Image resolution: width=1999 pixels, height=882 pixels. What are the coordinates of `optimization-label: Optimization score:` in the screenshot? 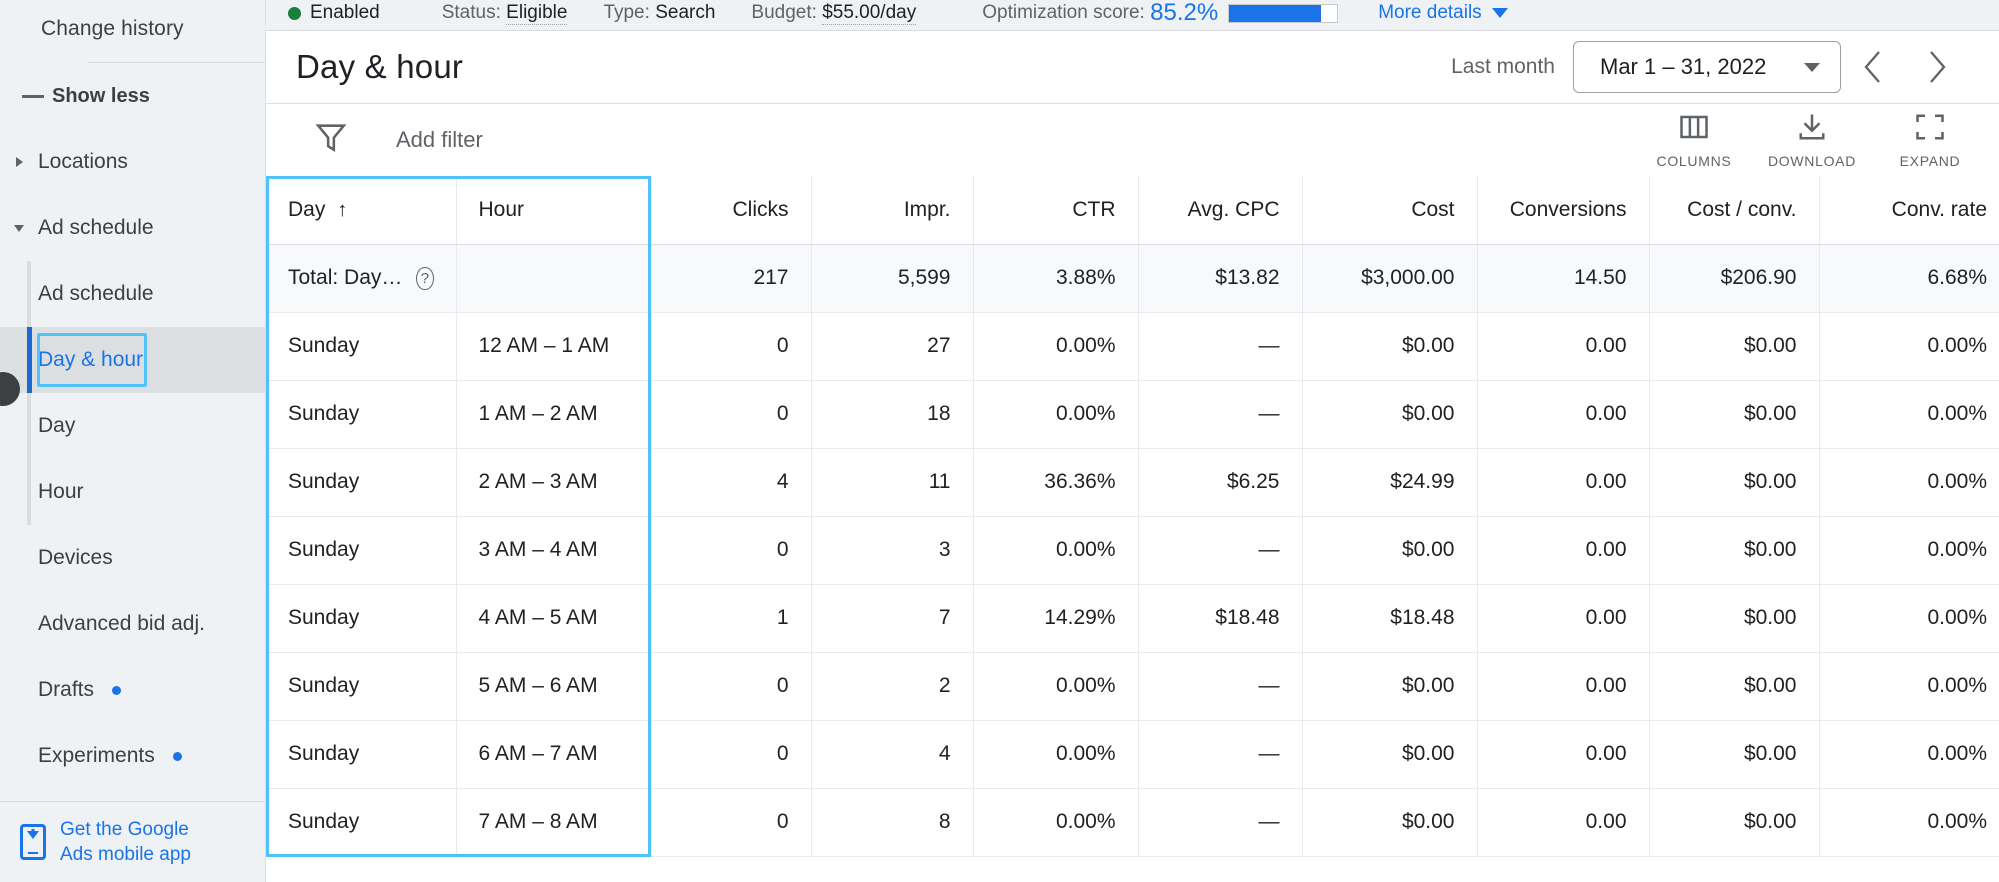 It's located at (1063, 12).